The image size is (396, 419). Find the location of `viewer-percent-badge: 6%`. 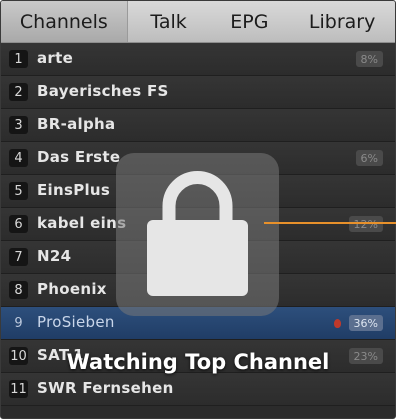

viewer-percent-badge: 6% is located at coordinates (369, 158).